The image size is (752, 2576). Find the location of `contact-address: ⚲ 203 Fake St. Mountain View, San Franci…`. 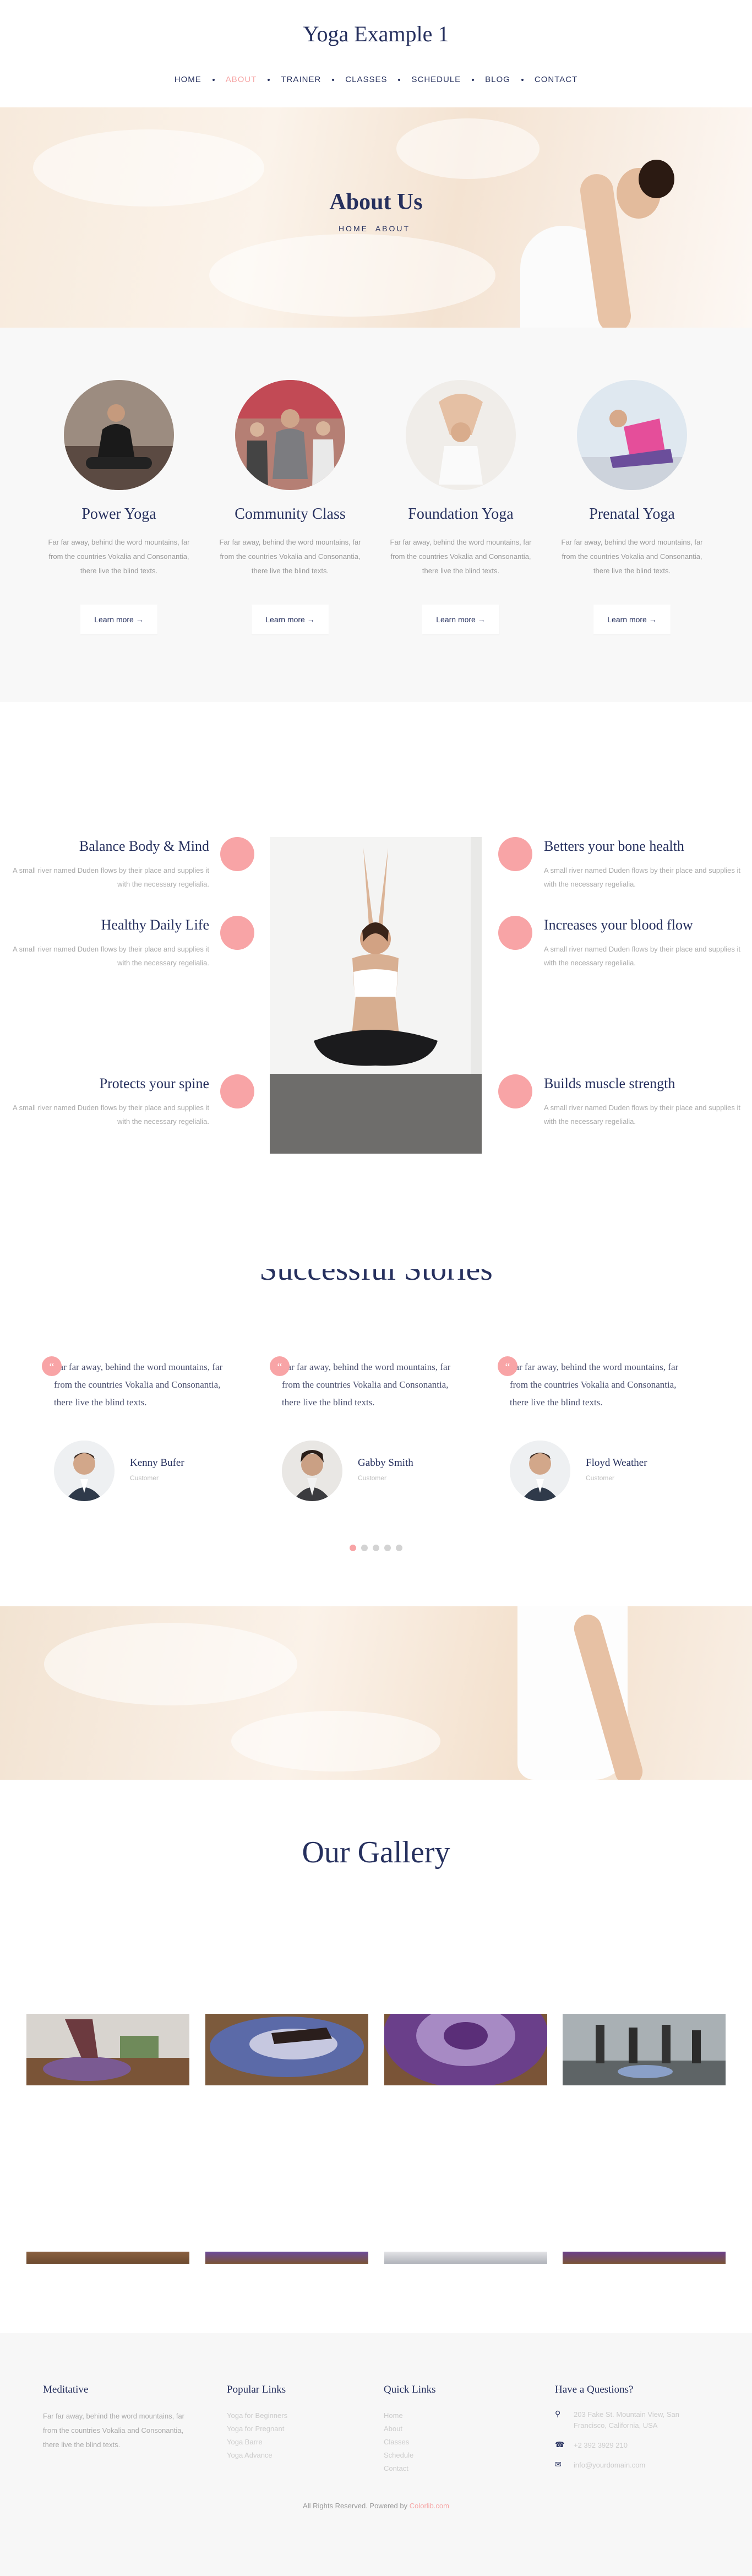

contact-address: ⚲ 203 Fake St. Mountain View, San Franci… is located at coordinates (632, 2420).